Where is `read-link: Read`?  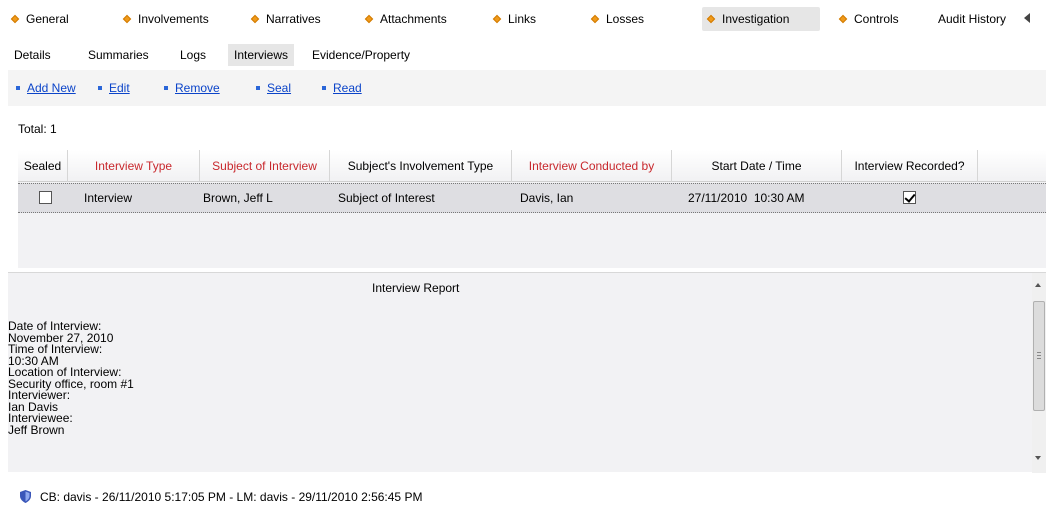
read-link: Read is located at coordinates (342, 88).